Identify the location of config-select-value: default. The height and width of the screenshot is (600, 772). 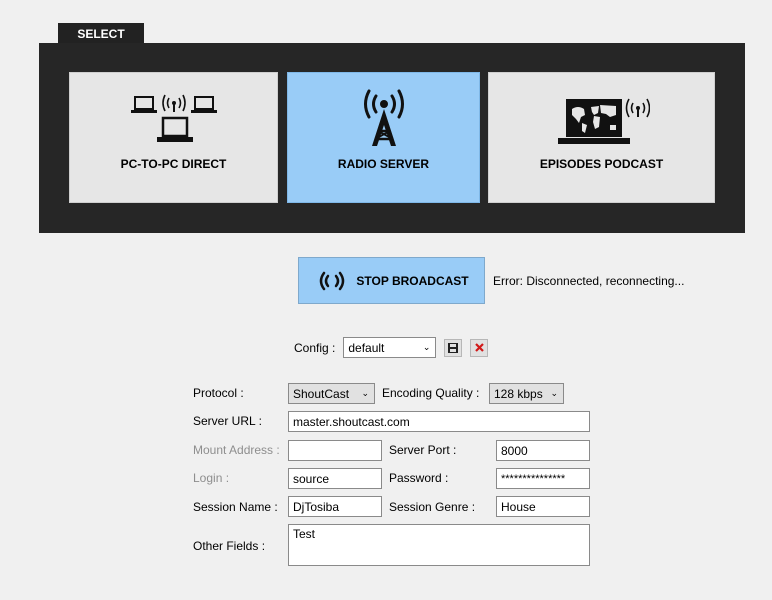
(366, 347).